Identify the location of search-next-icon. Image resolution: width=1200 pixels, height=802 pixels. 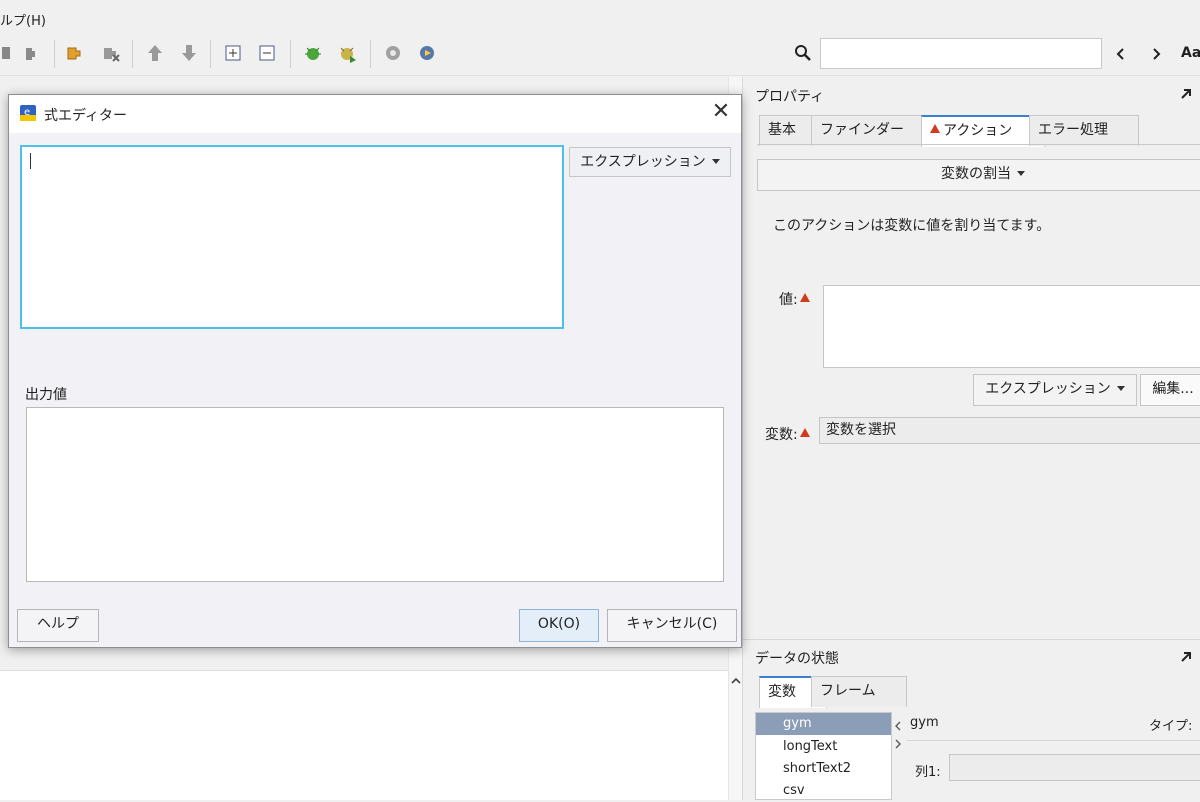
(1156, 54).